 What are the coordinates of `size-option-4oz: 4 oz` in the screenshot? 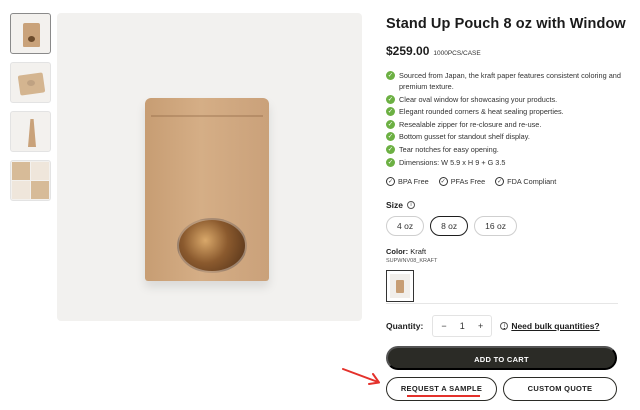 It's located at (405, 225).